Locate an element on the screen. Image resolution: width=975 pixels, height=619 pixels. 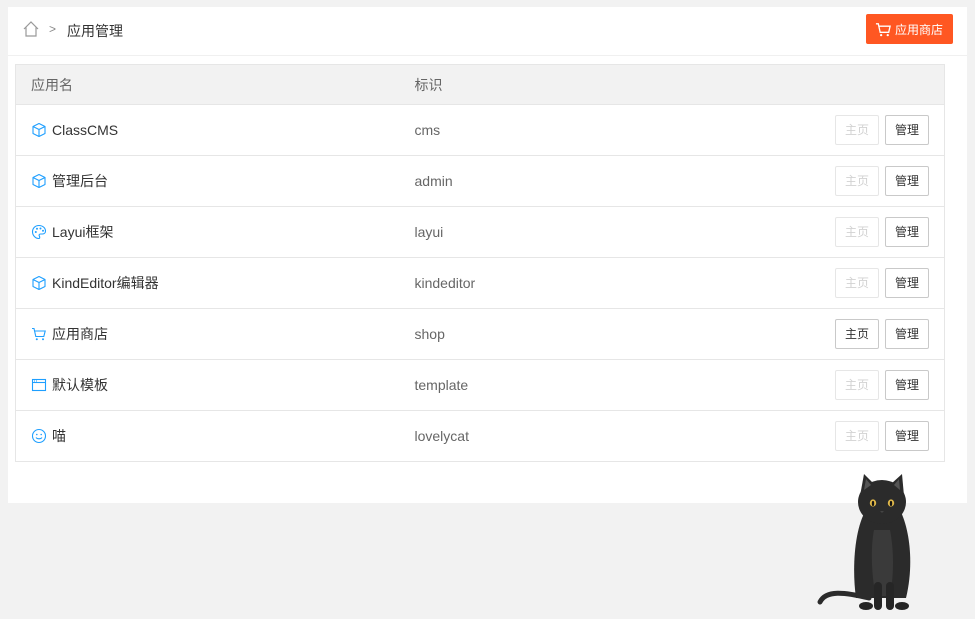
app-name: 管理后台 is located at coordinates (80, 181).